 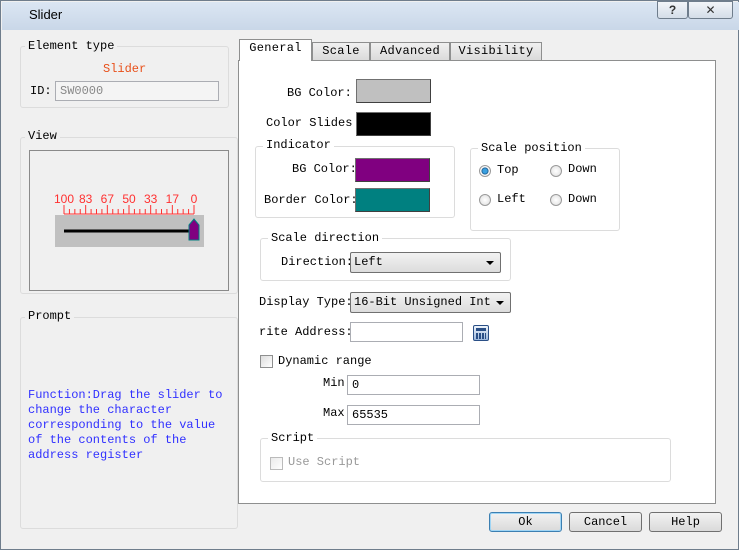 I want to click on bg-color-button, so click(x=393, y=91).